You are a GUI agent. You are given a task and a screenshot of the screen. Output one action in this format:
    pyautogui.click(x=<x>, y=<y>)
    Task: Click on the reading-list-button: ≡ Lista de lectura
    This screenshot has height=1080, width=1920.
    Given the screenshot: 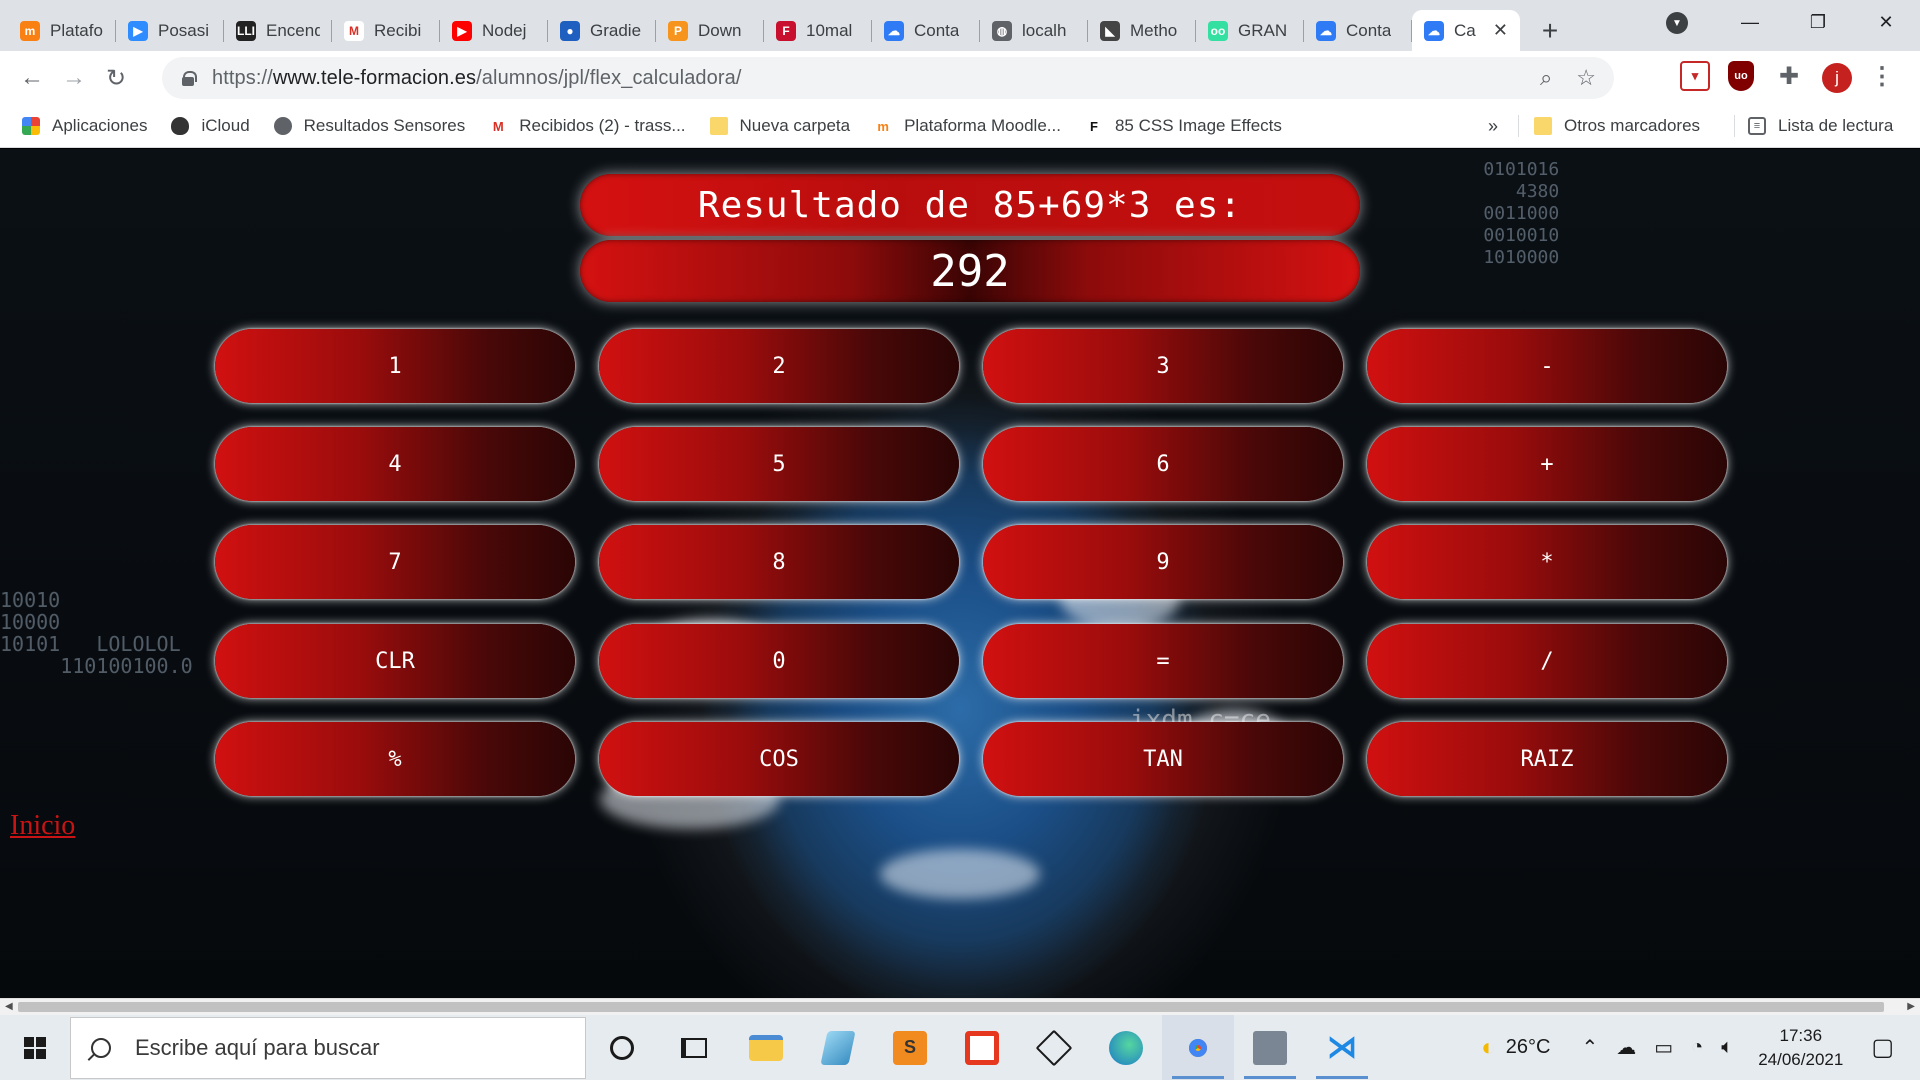 What is the action you would take?
    pyautogui.click(x=1820, y=126)
    